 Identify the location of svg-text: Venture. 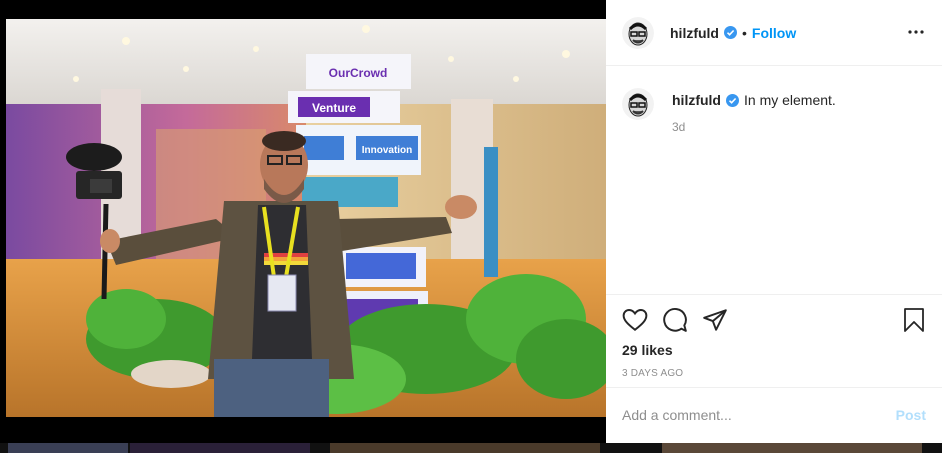
(334, 108).